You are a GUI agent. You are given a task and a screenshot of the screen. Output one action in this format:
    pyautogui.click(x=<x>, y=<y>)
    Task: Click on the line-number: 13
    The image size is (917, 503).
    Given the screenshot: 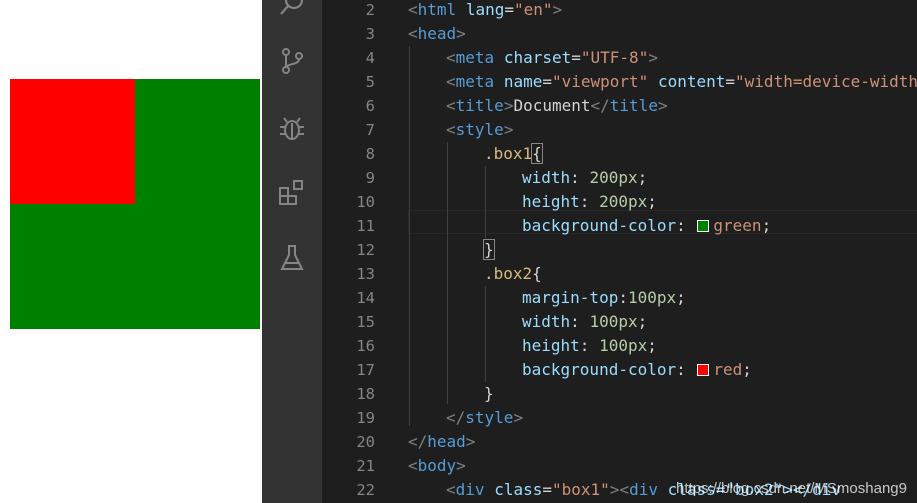 What is the action you would take?
    pyautogui.click(x=365, y=274)
    